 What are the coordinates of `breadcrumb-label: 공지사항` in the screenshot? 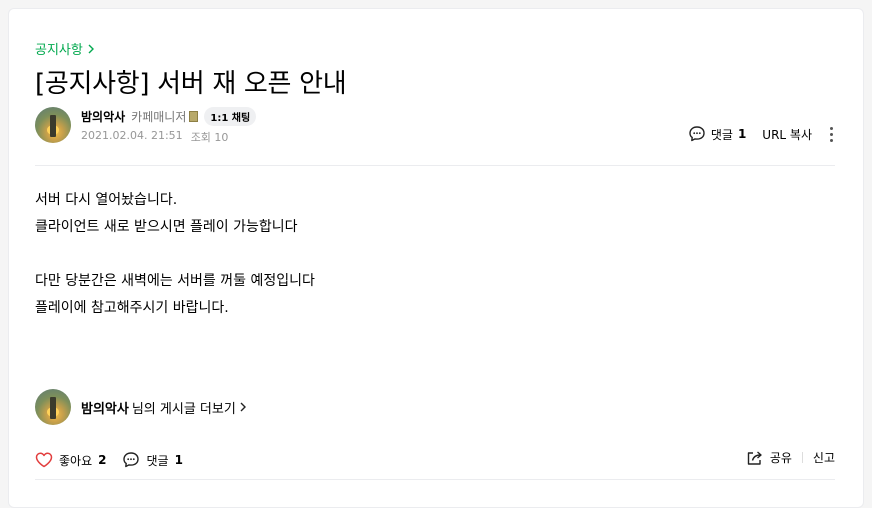 It's located at (59, 50).